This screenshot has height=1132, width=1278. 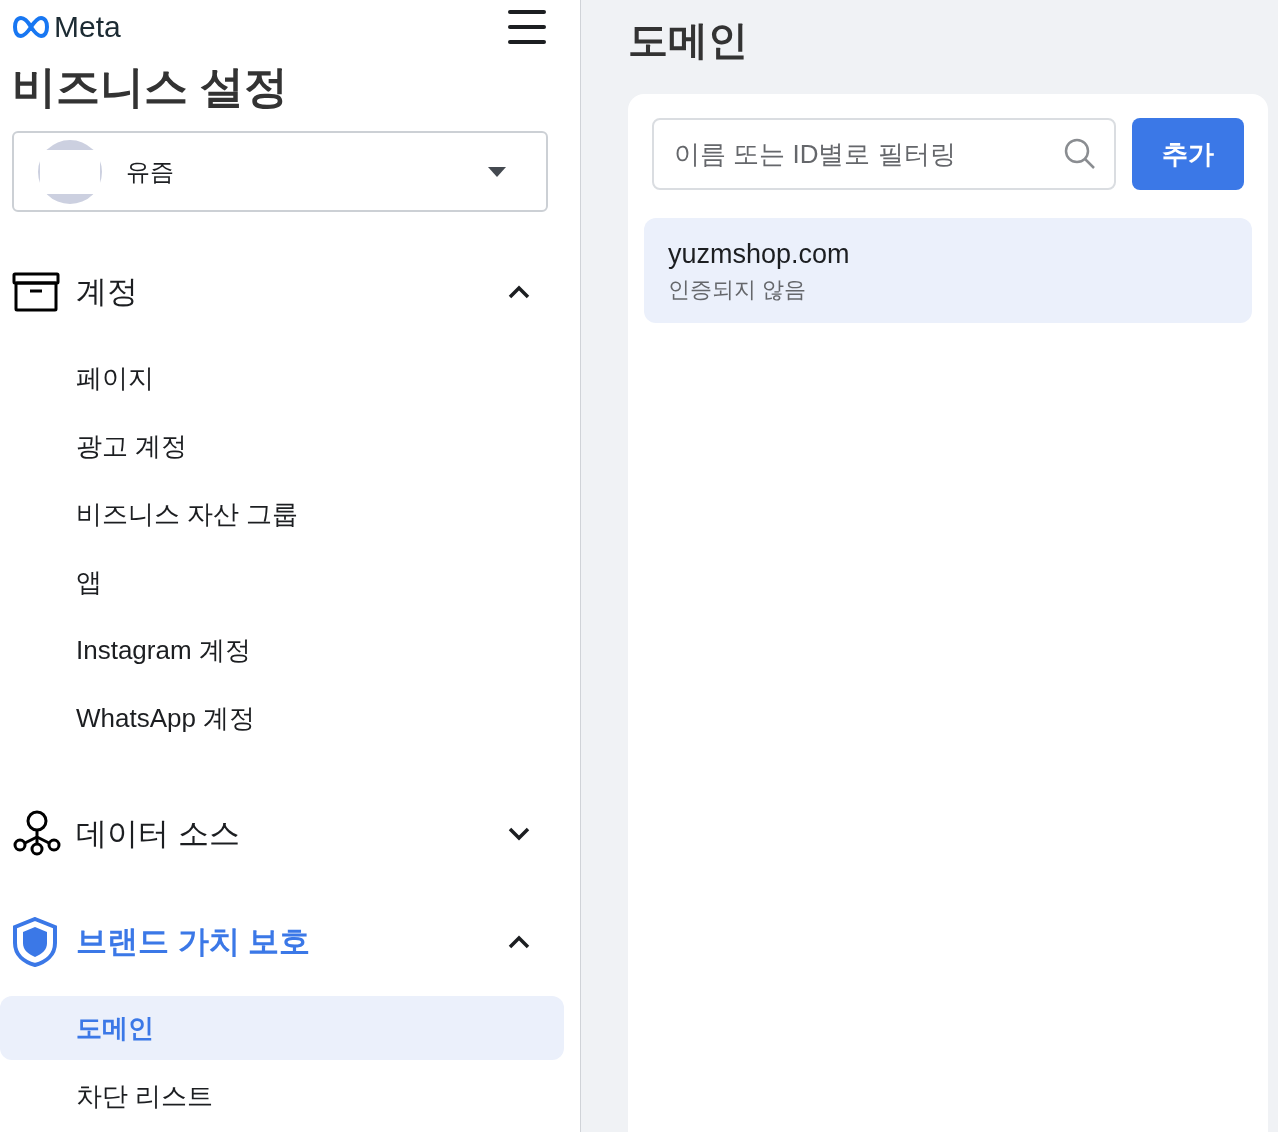 What do you see at coordinates (35, 942) in the screenshot?
I see `shield-icon` at bounding box center [35, 942].